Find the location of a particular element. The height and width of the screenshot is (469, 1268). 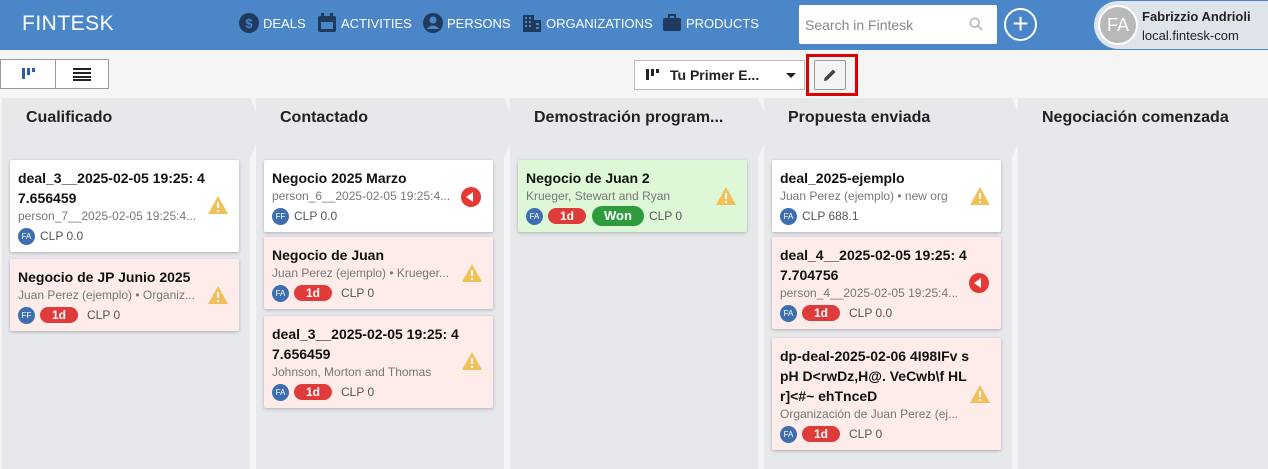

nav-products-label: PRODUCTS is located at coordinates (722, 23).